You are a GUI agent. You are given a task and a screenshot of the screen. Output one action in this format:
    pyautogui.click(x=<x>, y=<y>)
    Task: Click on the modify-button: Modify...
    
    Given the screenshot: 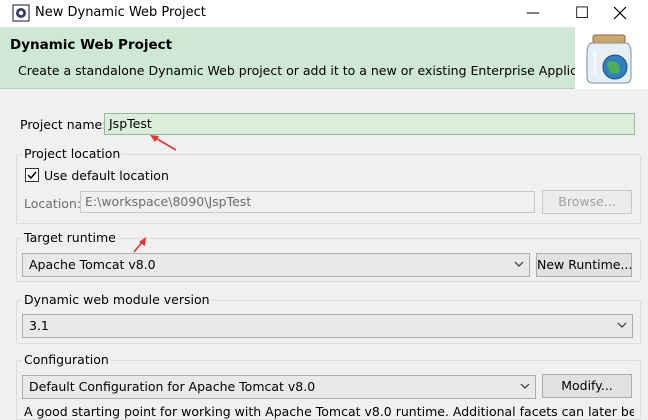 What is the action you would take?
    pyautogui.click(x=587, y=386)
    